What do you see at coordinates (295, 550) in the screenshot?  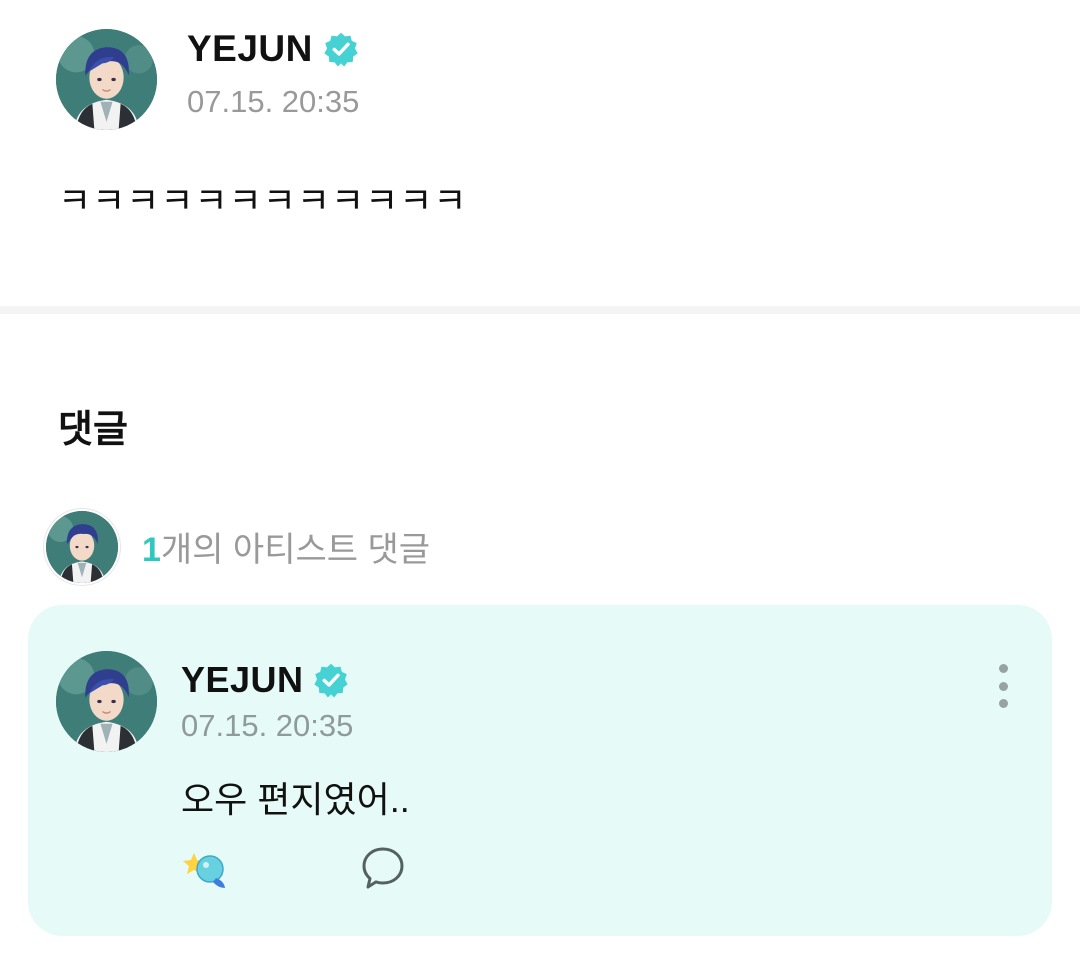 I see `artist-comment-label: 개의 아티스트 댓글` at bounding box center [295, 550].